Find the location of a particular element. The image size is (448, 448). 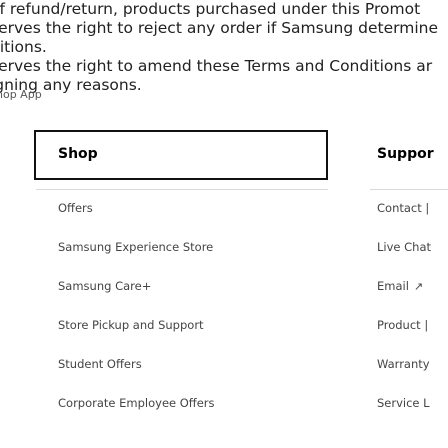

shop-link-samsung-care: Samsung Care+ is located at coordinates (188, 297).